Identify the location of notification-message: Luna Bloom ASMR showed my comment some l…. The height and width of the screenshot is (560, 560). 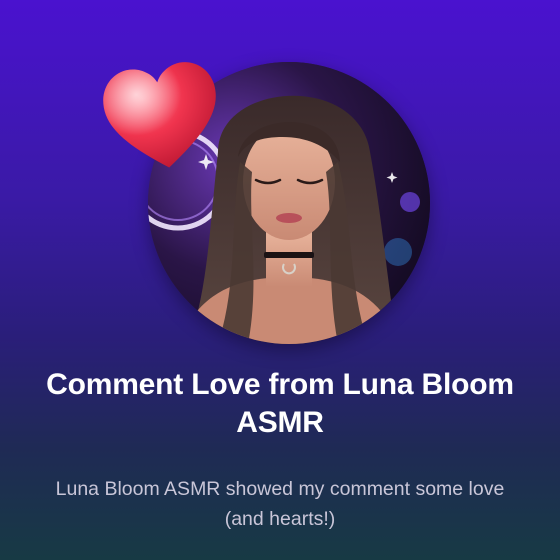
(280, 504).